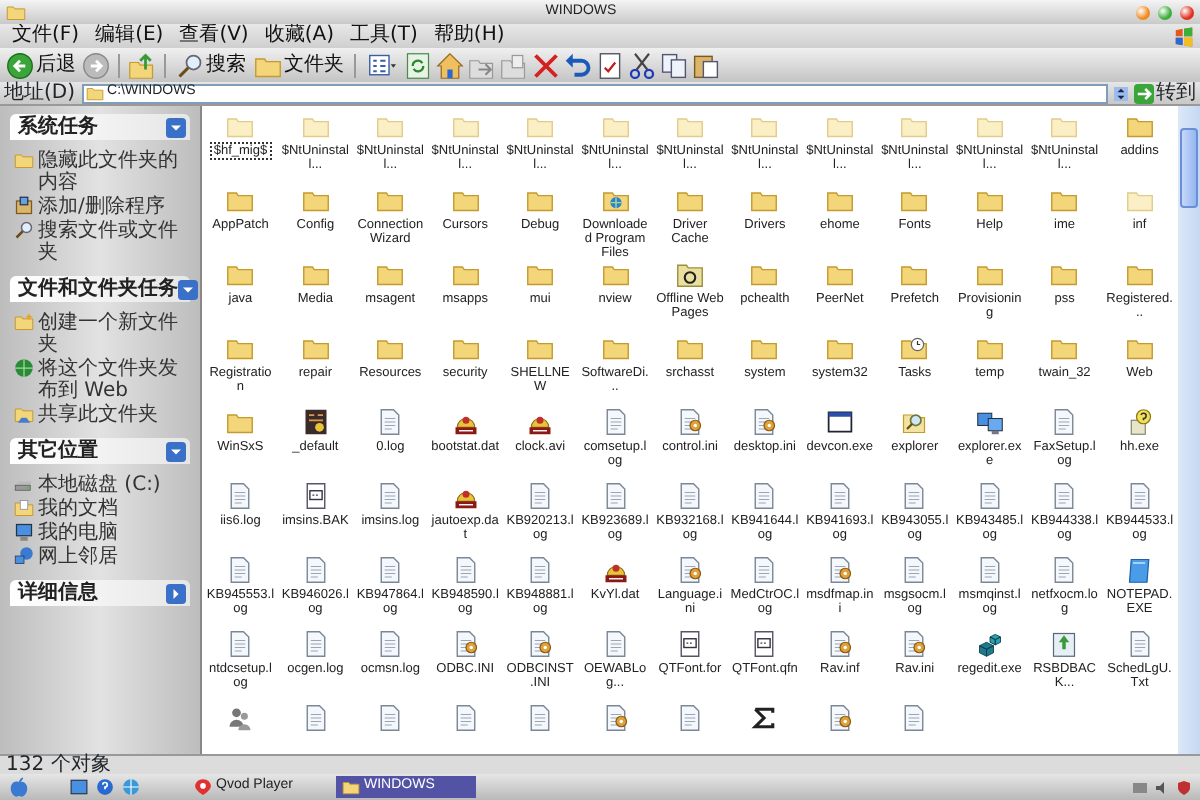 Image resolution: width=1200 pixels, height=800 pixels. I want to click on task-link: 隐藏此文件夹的内容, so click(114, 172).